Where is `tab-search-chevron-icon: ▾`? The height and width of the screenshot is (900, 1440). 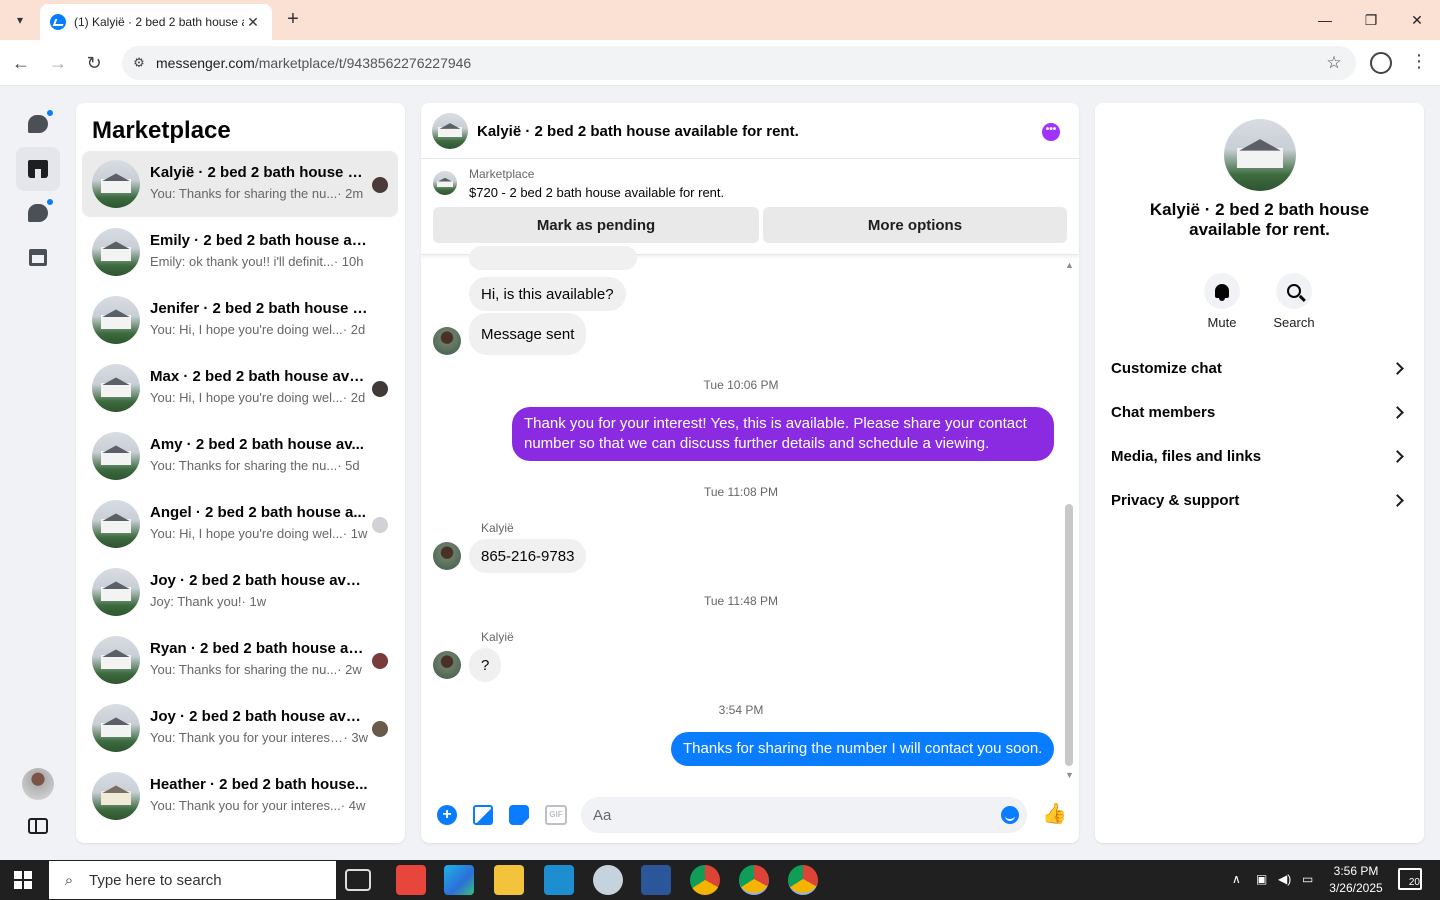 tab-search-chevron-icon: ▾ is located at coordinates (20, 20).